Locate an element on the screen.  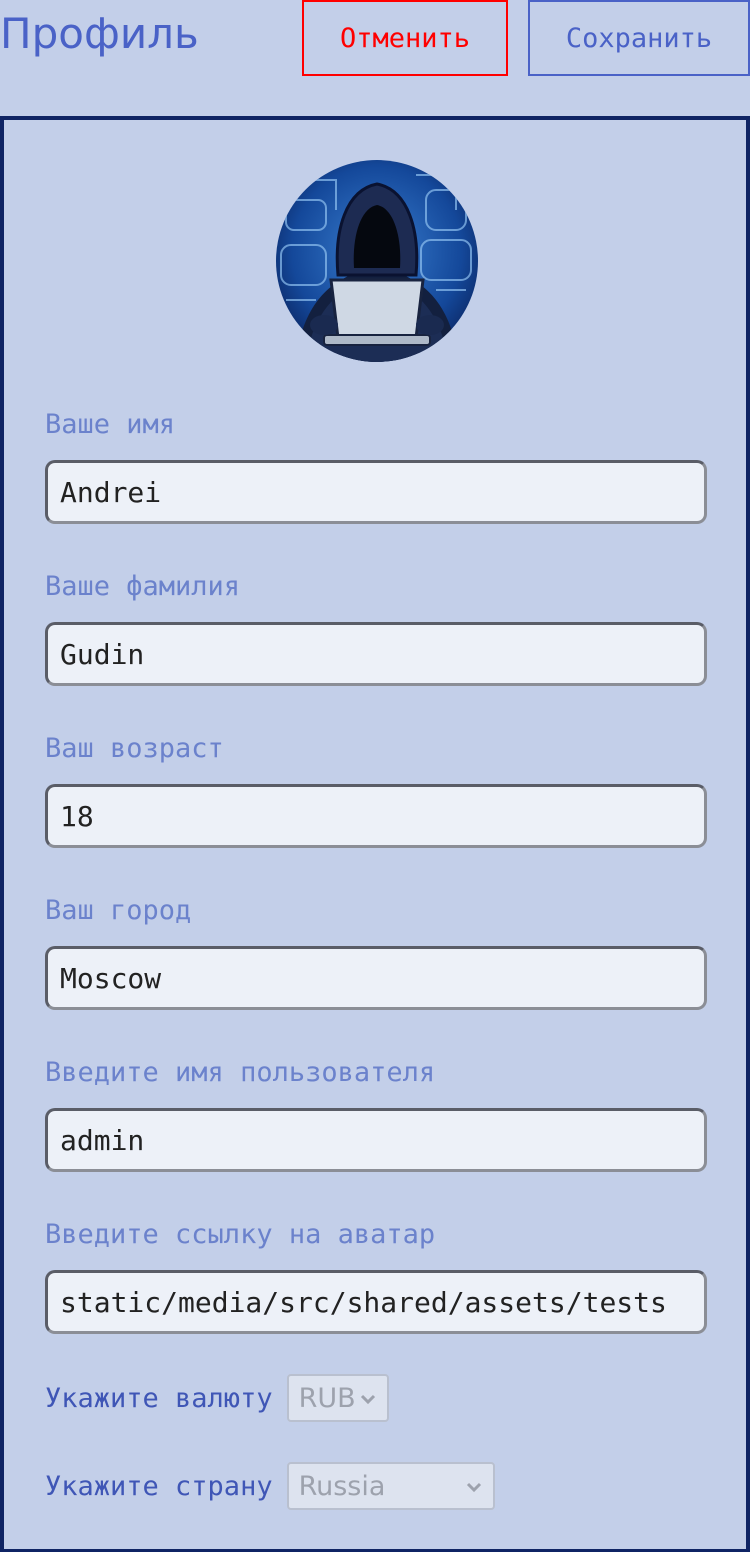
currency-label: Укажите валюту is located at coordinates (159, 1398).